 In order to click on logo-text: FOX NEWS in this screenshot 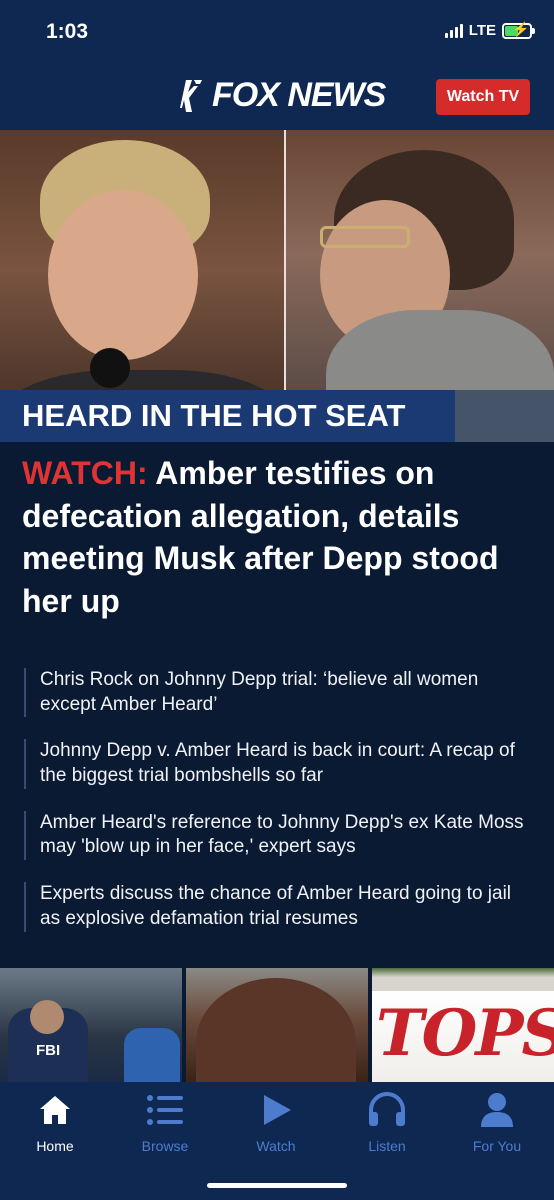, I will do `click(299, 95)`.